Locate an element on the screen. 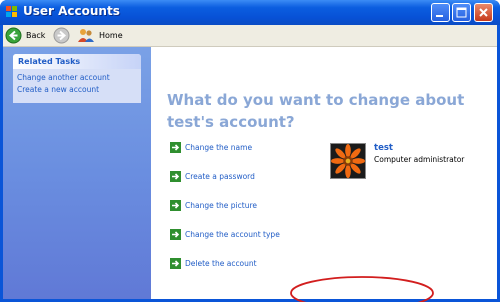  window-title: User Accounts is located at coordinates (71, 11).